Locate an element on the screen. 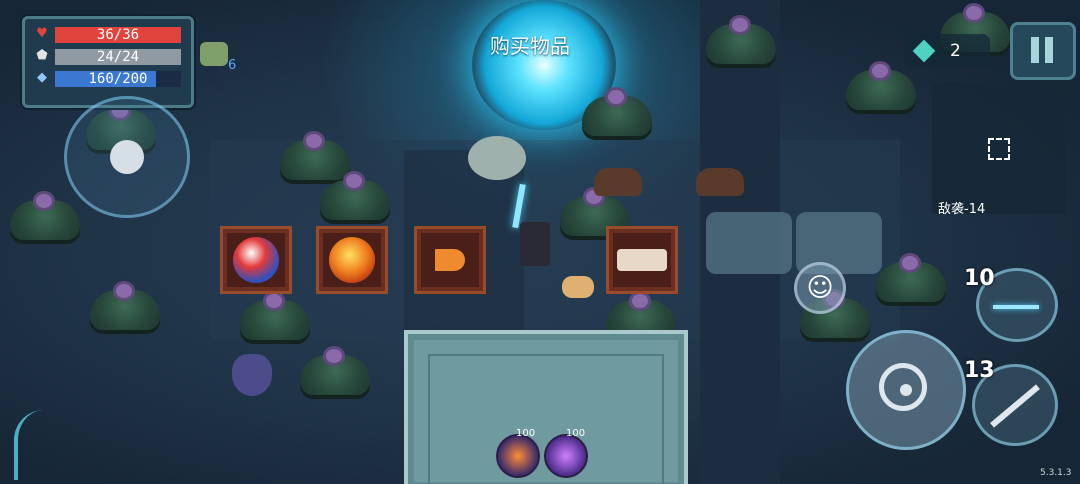 Image resolution: width=1080 pixels, height=484 pixels. energy-bar: 160/200 is located at coordinates (118, 79).